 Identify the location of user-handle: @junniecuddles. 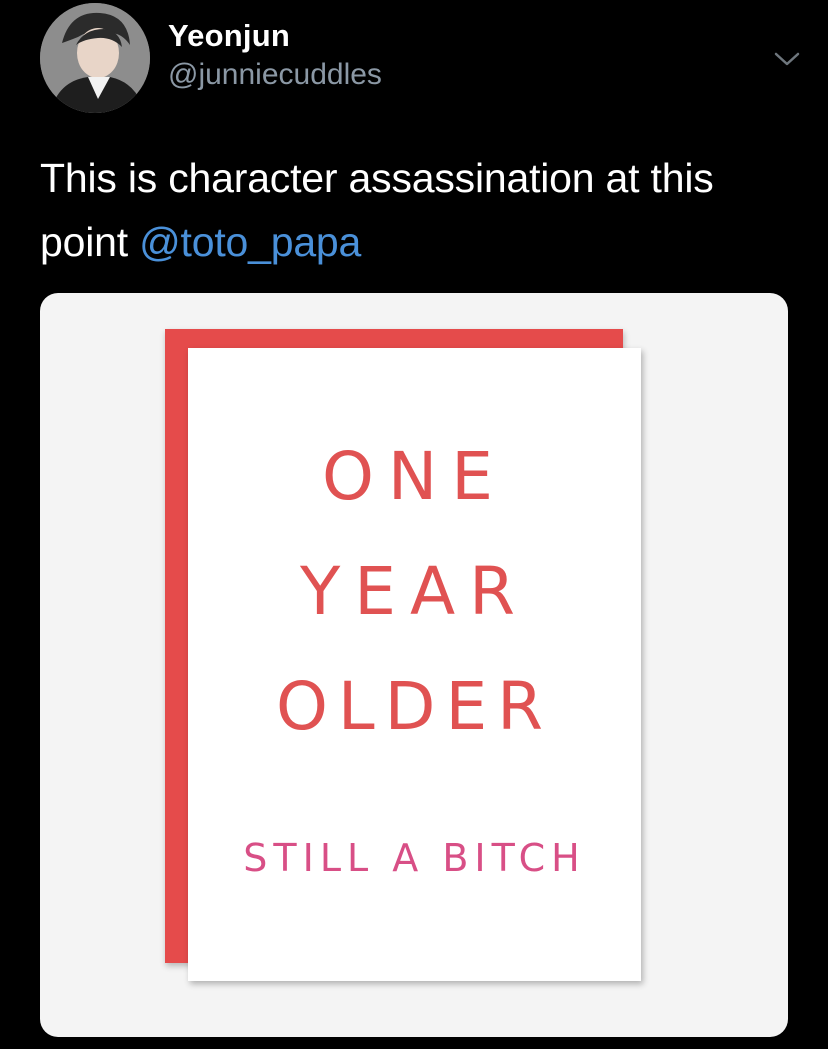
(275, 75).